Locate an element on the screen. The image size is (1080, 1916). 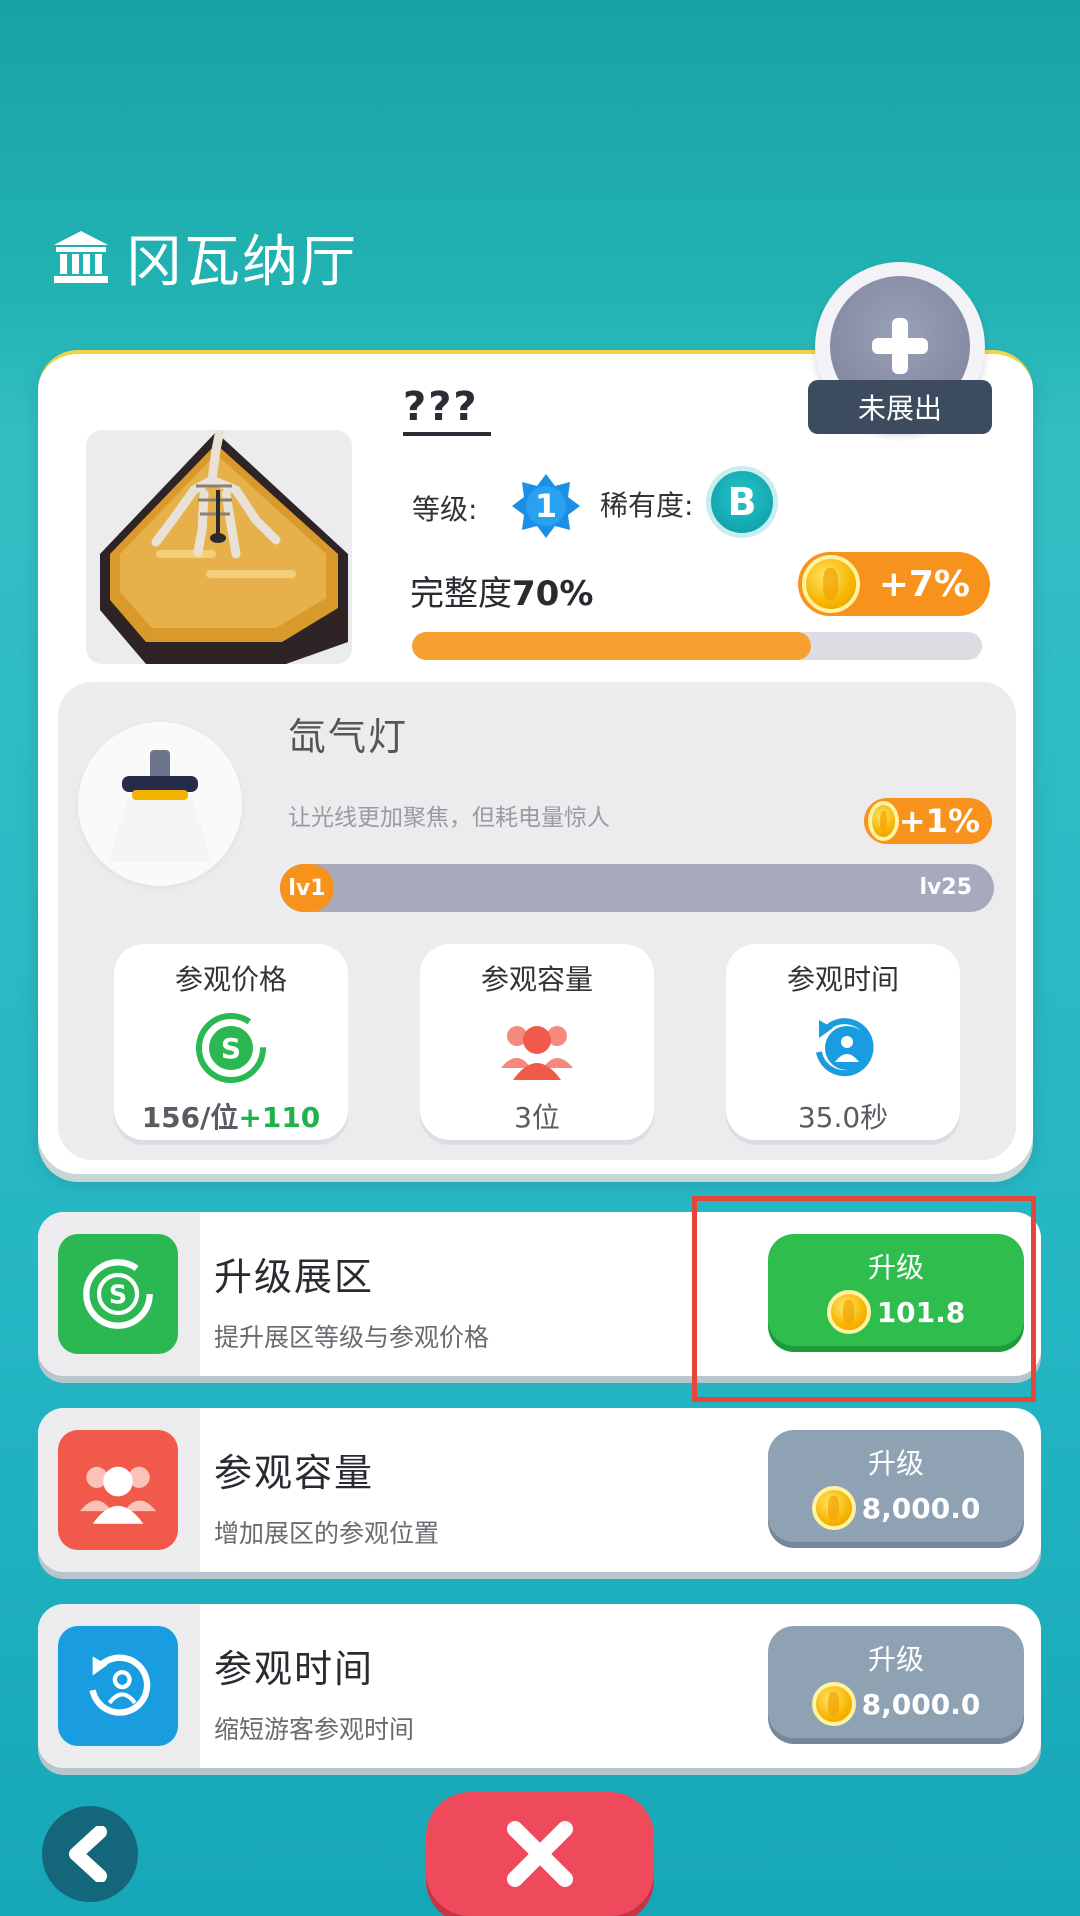
xenon-lamp-icon is located at coordinates (160, 806).